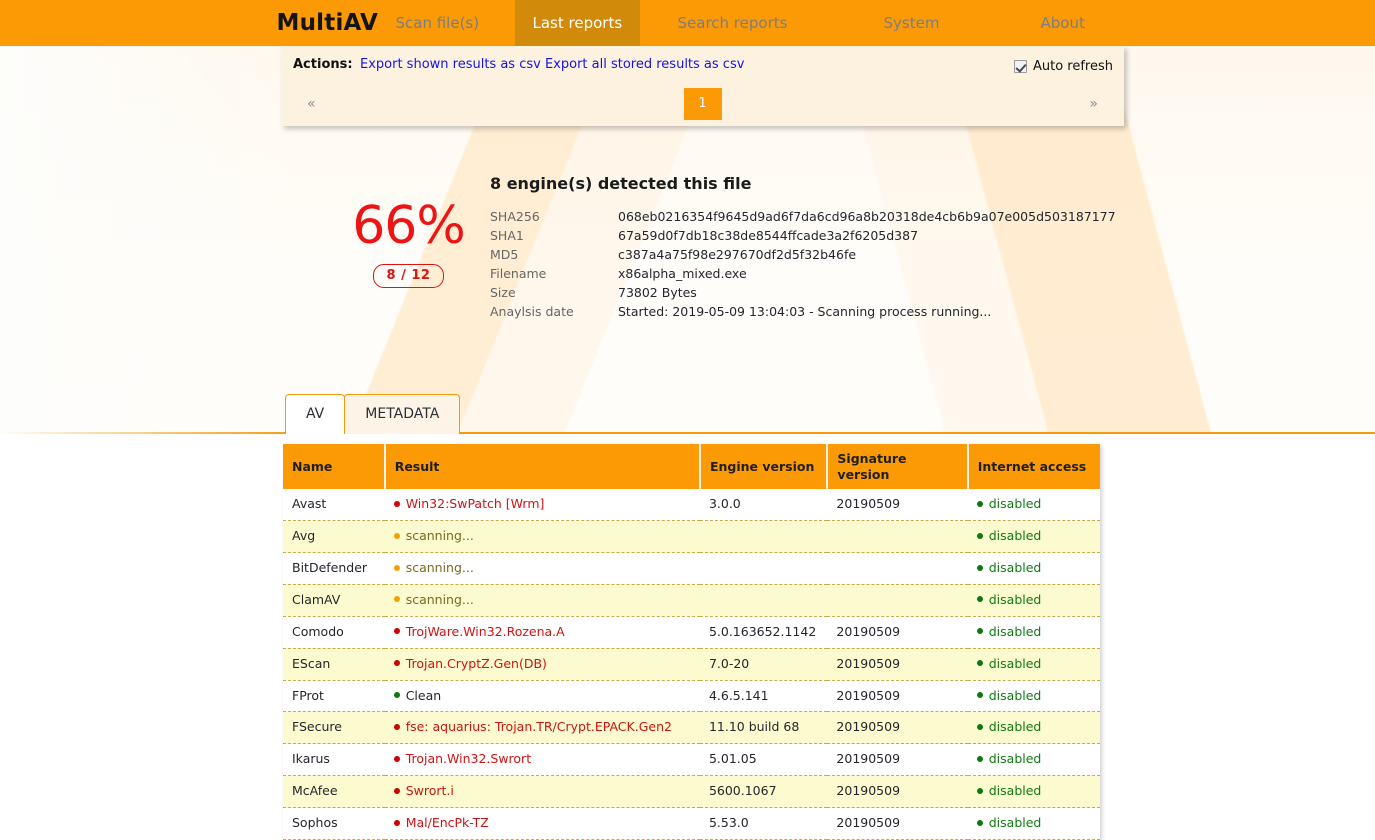  I want to click on nav-link-system: System, so click(912, 23).